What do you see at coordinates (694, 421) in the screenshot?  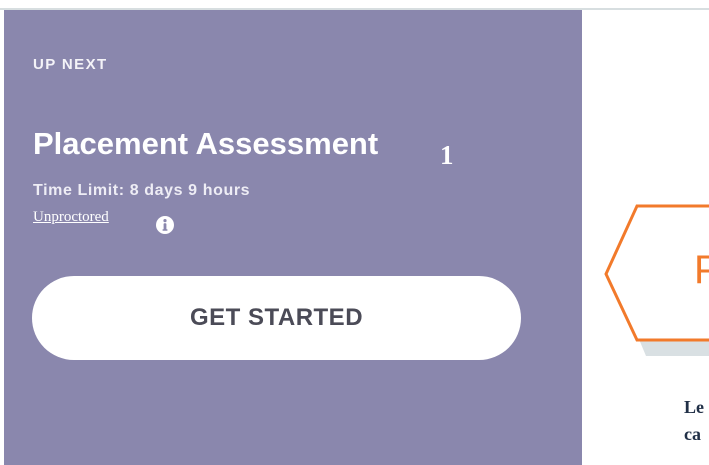 I see `preview-snippet: Le ca` at bounding box center [694, 421].